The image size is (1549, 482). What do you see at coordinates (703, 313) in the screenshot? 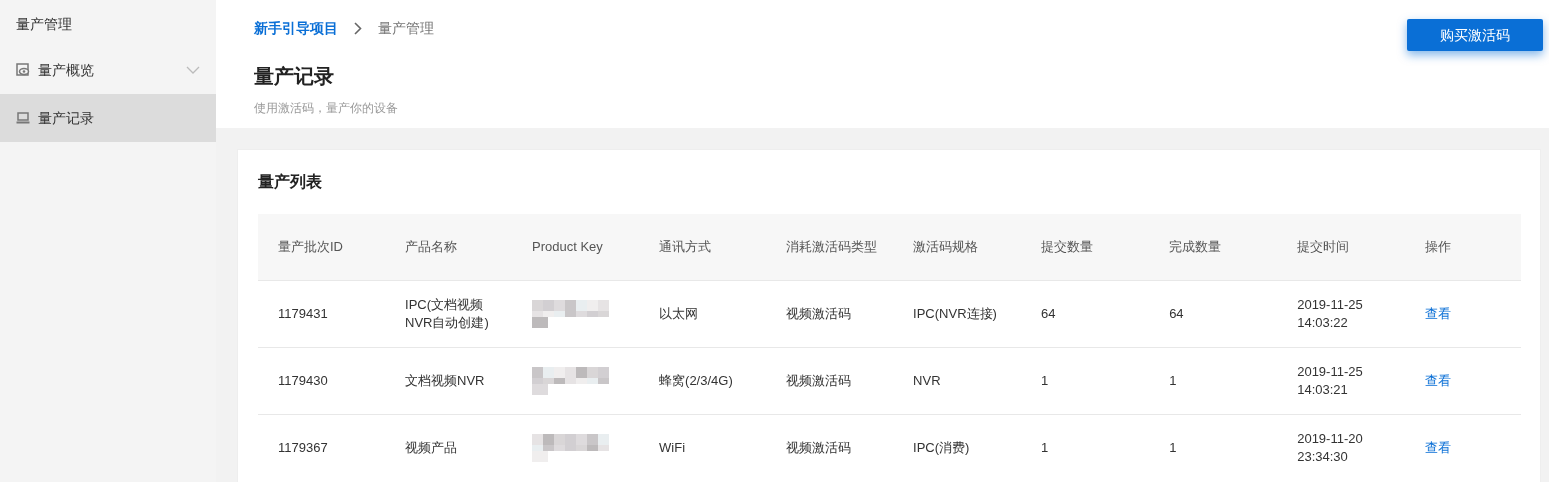
I see `table-cell: 以太网` at bounding box center [703, 313].